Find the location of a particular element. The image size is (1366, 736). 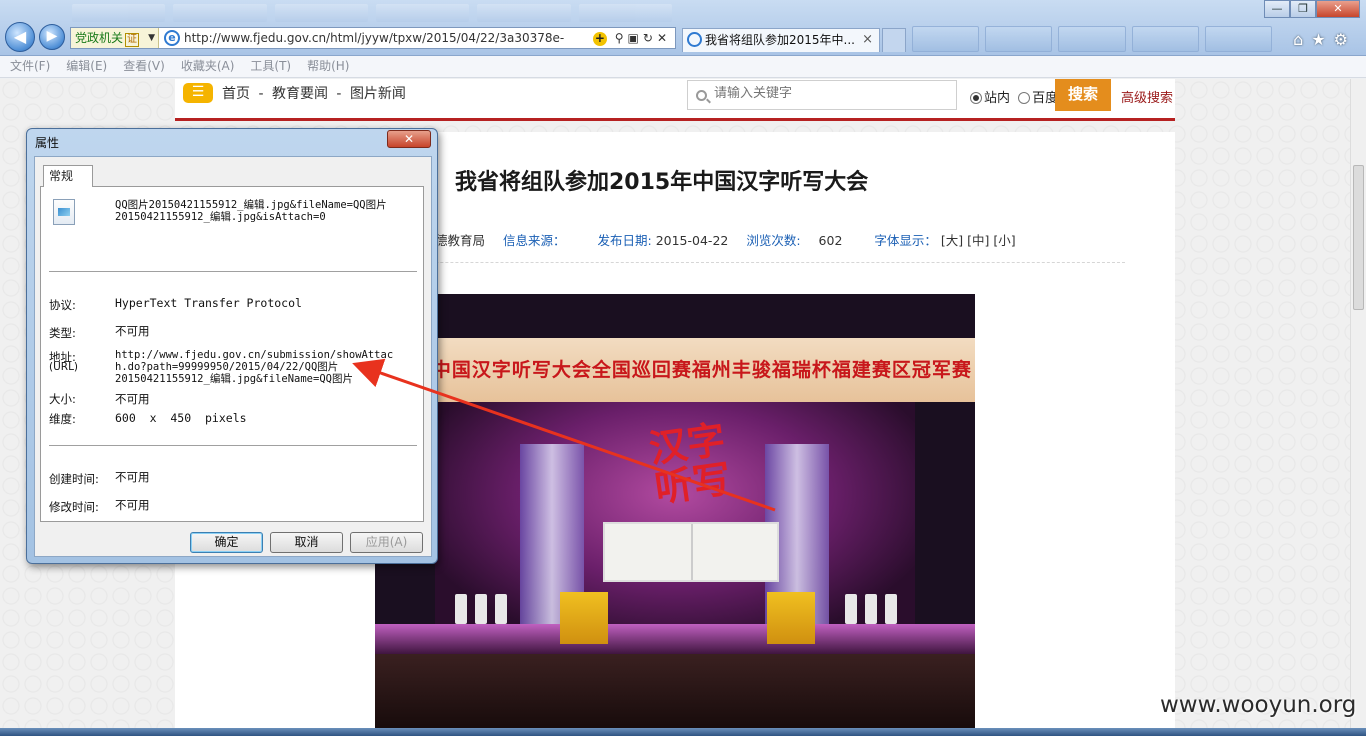

apply-button: 应用(A) is located at coordinates (386, 542).